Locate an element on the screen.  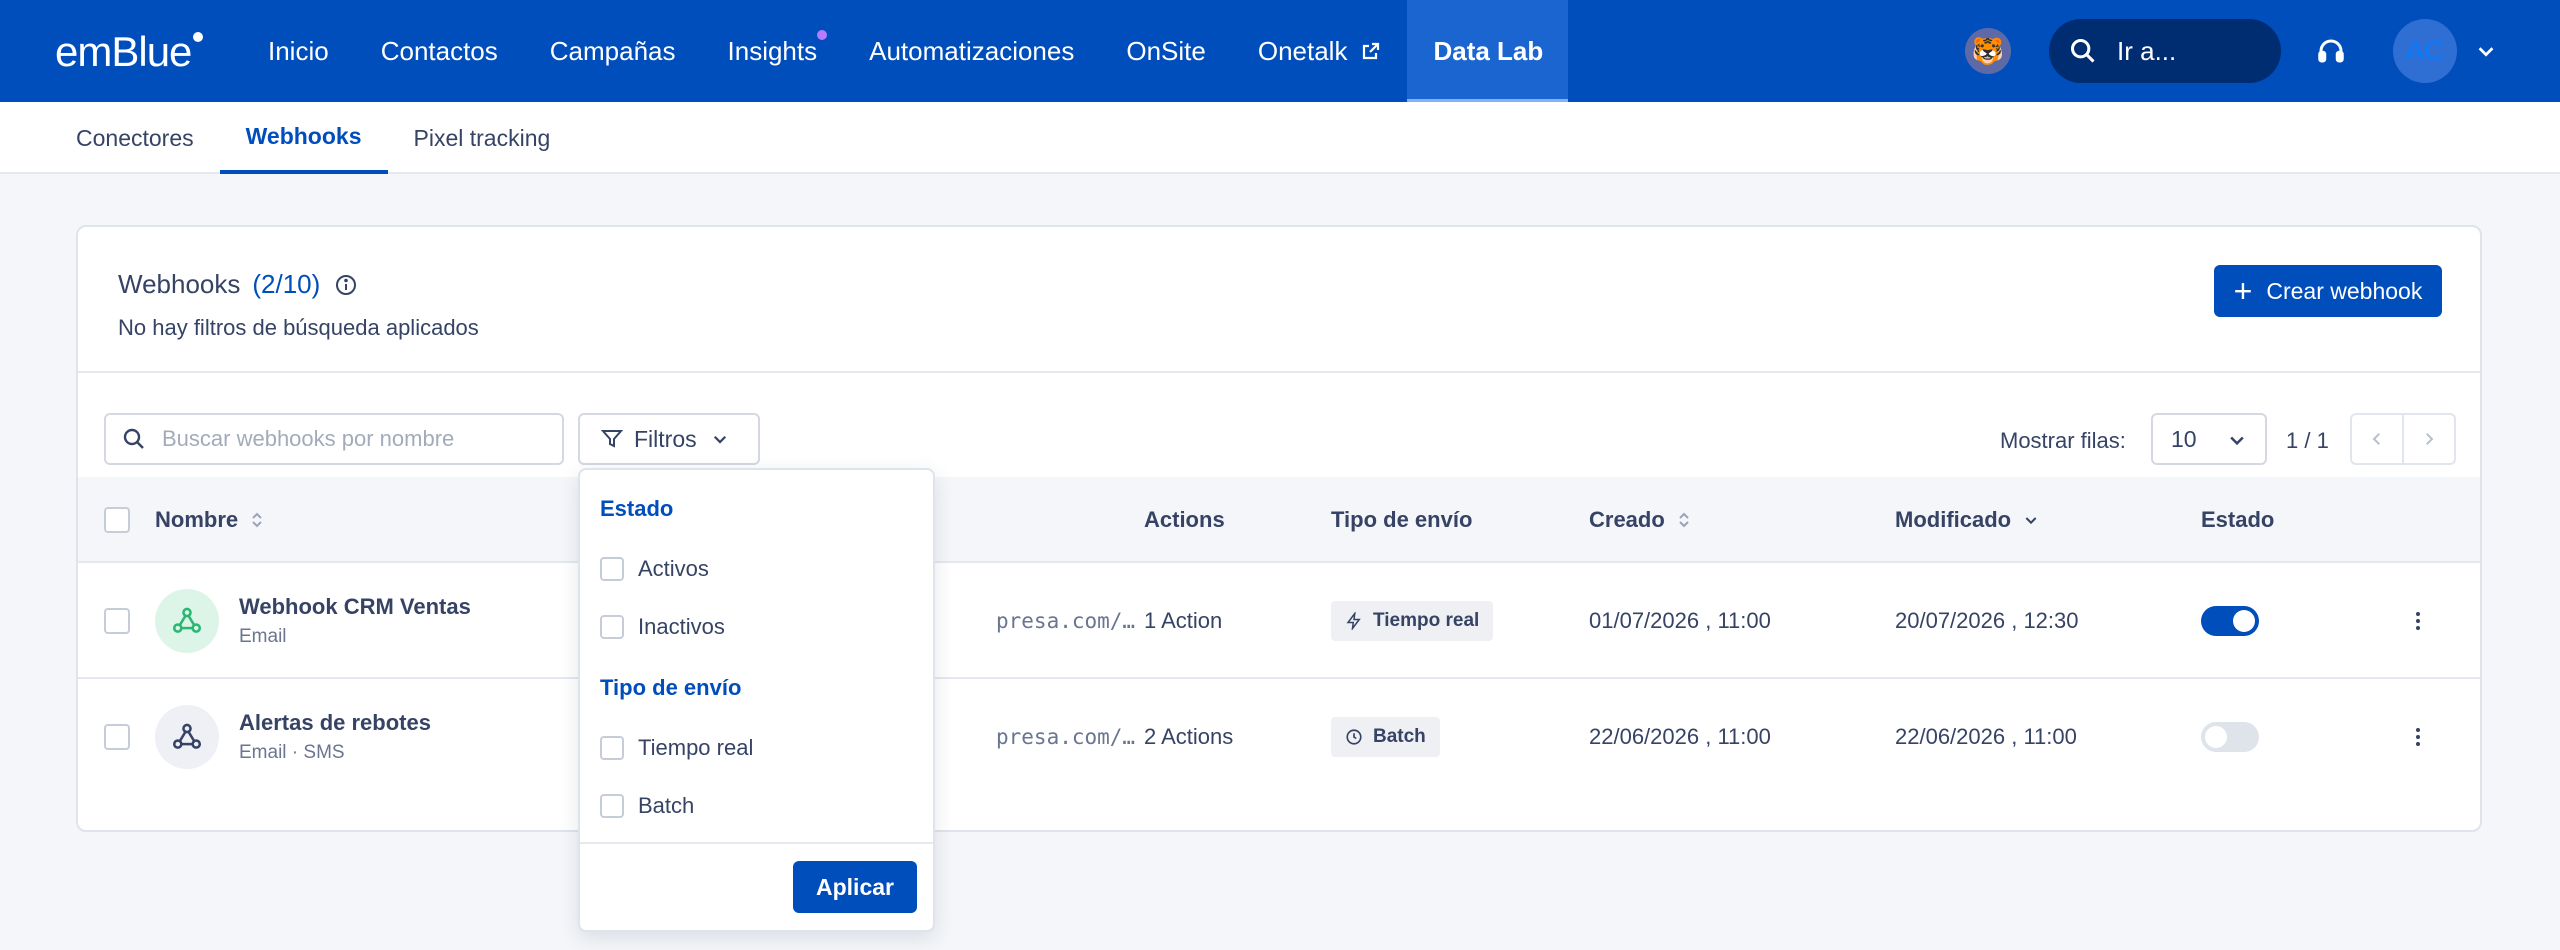
tab-label: Pixel tracking is located at coordinates (482, 137).